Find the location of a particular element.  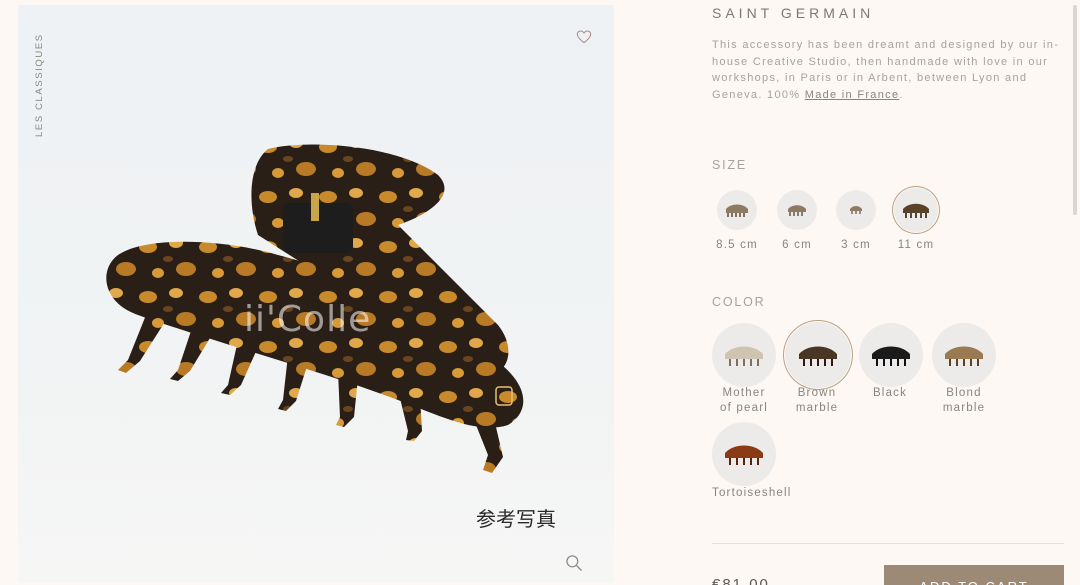

size-option-11cm is located at coordinates (916, 210).